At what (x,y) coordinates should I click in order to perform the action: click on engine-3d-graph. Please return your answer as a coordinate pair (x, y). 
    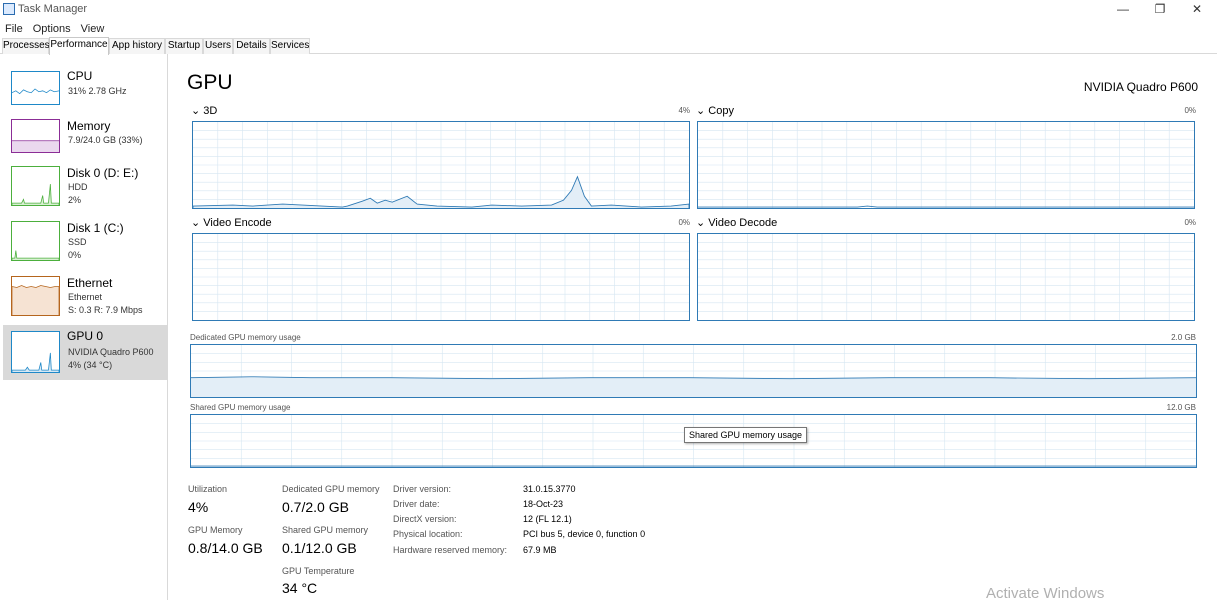
    Looking at the image, I should click on (441, 165).